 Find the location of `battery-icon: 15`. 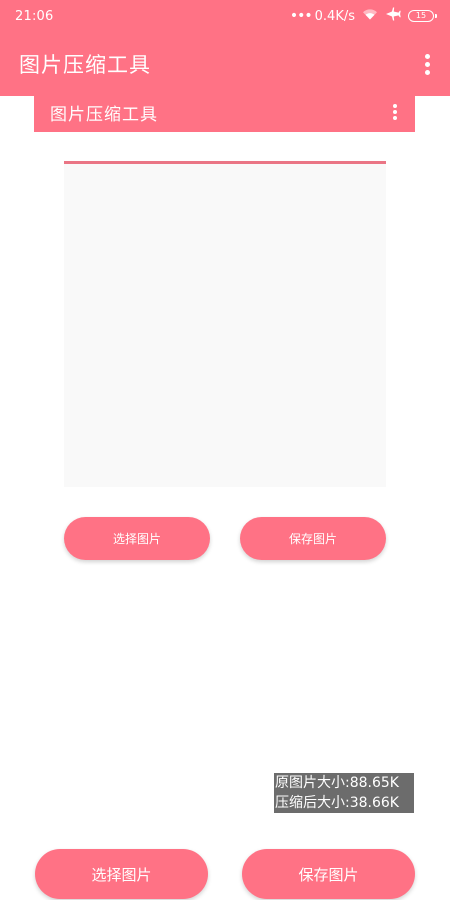

battery-icon: 15 is located at coordinates (422, 16).